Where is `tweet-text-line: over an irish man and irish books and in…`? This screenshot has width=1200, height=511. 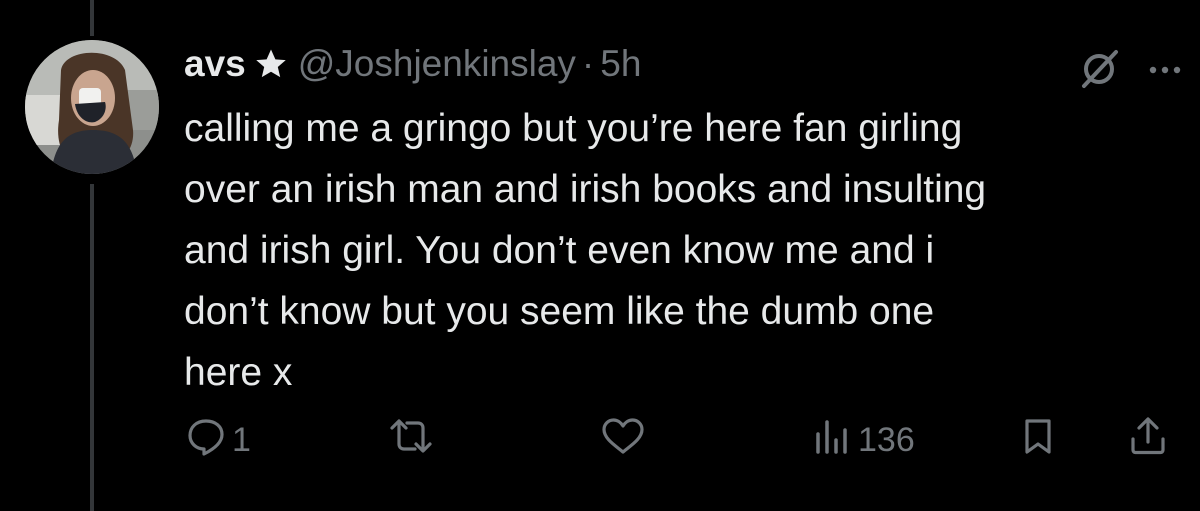
tweet-text-line: over an irish man and irish books and in… is located at coordinates (585, 189).